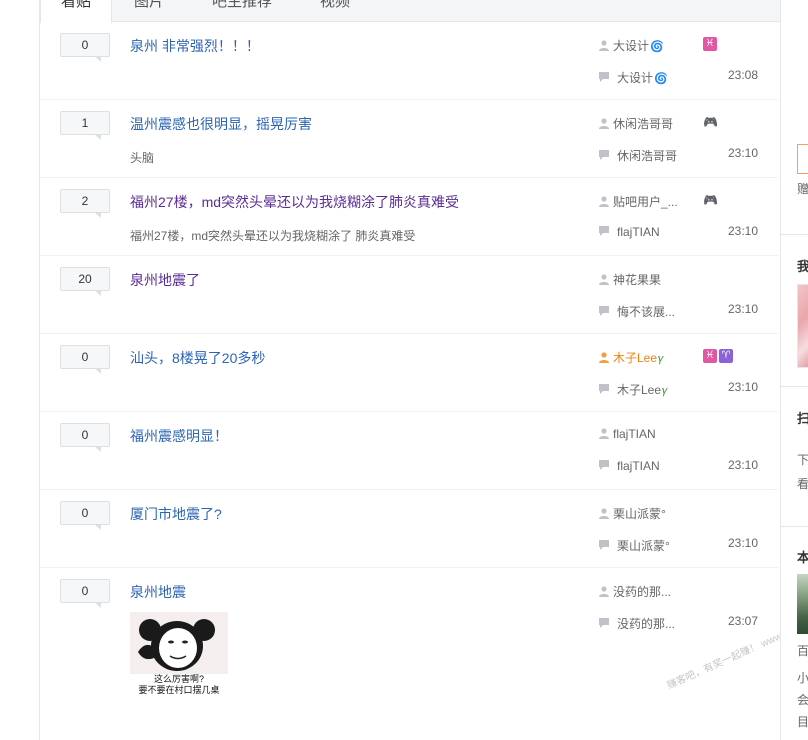  I want to click on user-avatar, so click(802, 326).